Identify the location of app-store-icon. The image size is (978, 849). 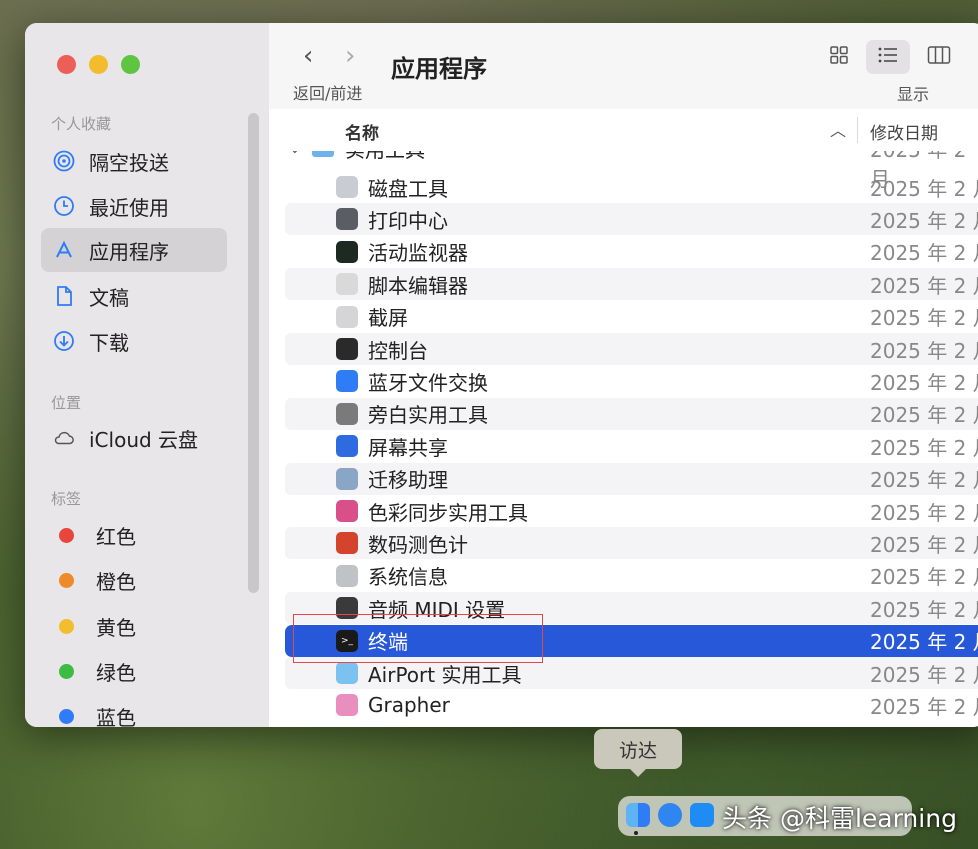
(702, 815).